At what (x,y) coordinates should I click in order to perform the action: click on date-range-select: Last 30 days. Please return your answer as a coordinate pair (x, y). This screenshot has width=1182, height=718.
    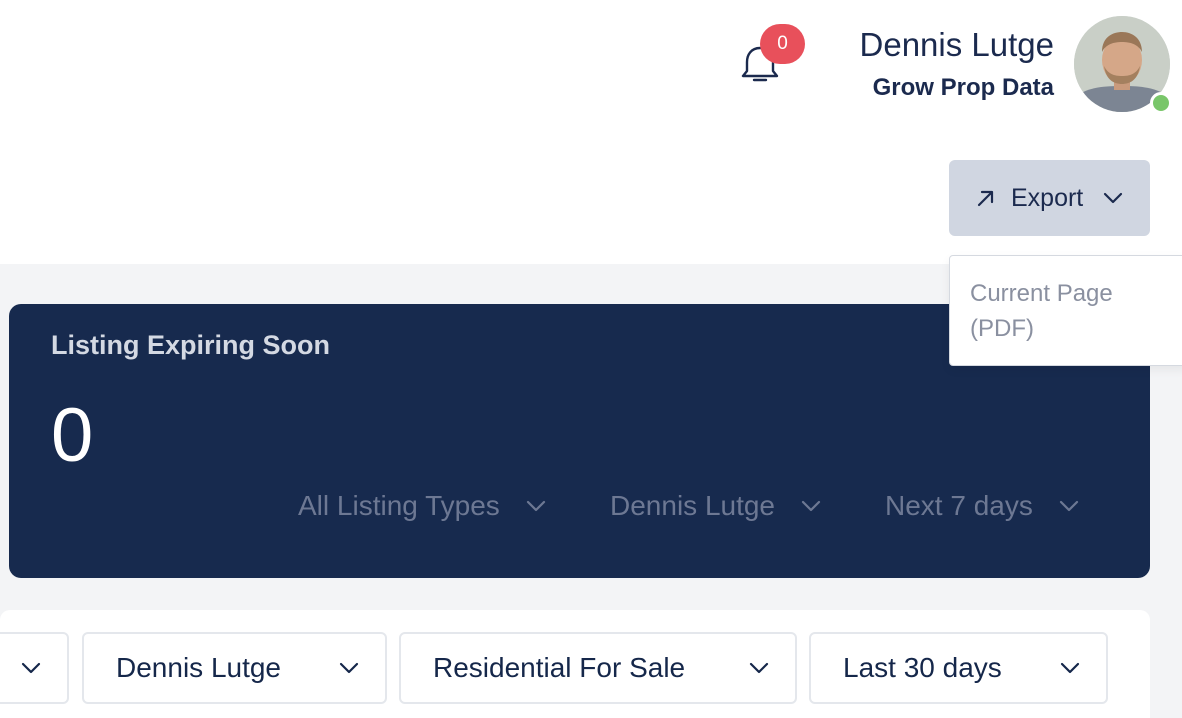
    Looking at the image, I should click on (958, 668).